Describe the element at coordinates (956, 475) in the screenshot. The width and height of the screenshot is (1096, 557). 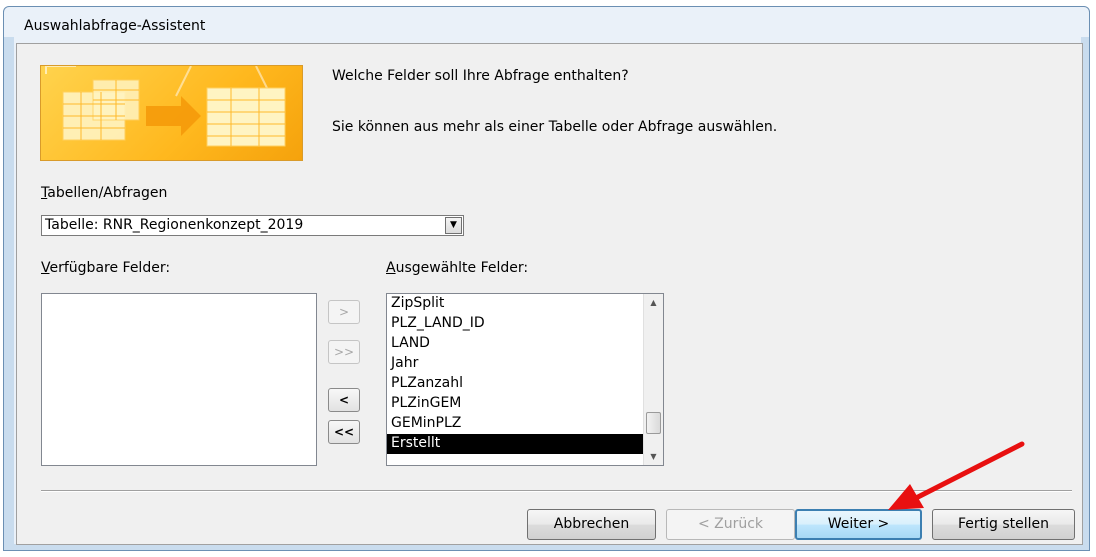
I see `annotation-arrow-icon` at that location.